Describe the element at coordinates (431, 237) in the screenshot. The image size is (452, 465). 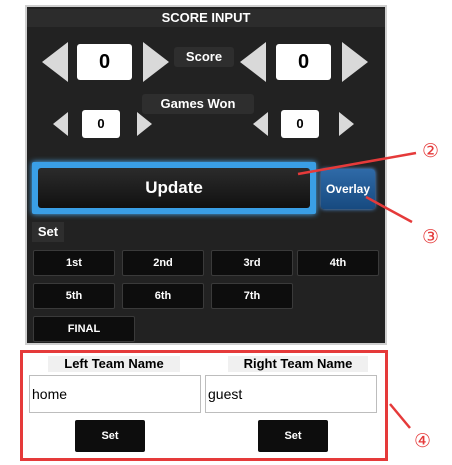
I see `callout-3: ③` at that location.